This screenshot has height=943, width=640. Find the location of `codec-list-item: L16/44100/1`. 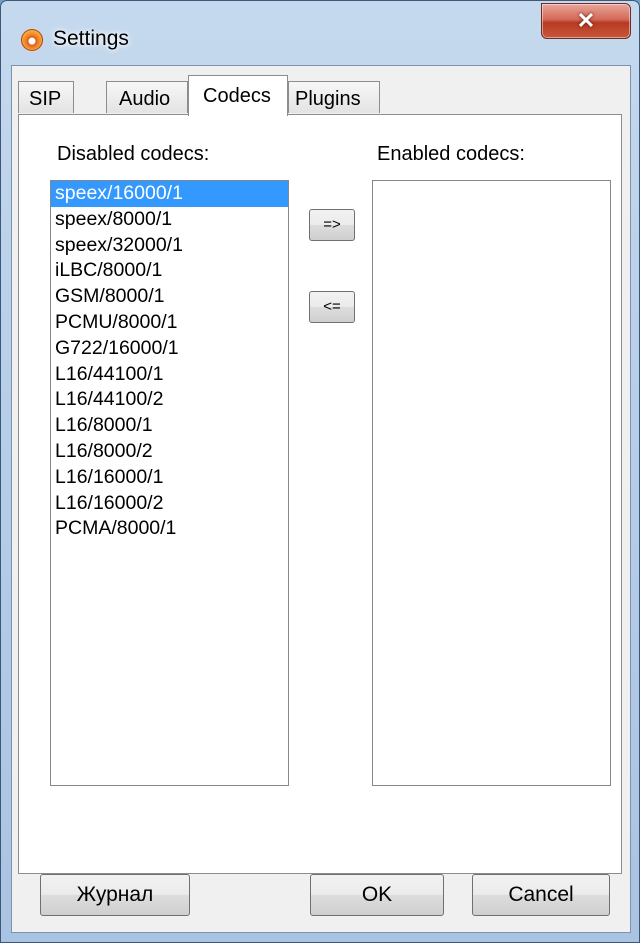

codec-list-item: L16/44100/1 is located at coordinates (169, 375).